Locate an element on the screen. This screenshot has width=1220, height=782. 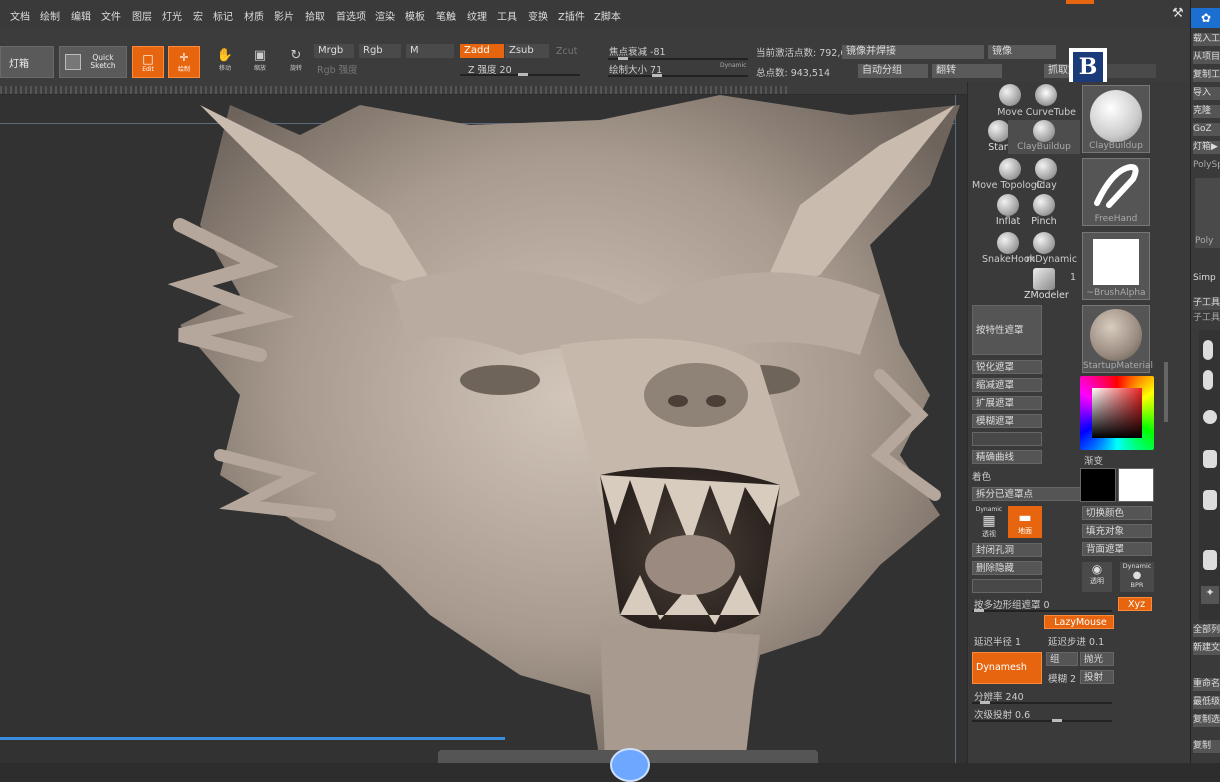
video-progress-bar is located at coordinates (252, 738).